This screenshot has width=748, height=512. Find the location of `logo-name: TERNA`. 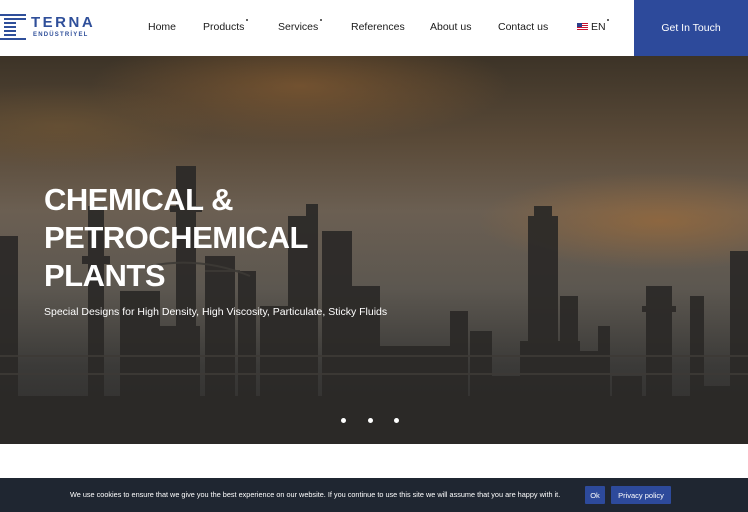

logo-name: TERNA is located at coordinates (63, 22).